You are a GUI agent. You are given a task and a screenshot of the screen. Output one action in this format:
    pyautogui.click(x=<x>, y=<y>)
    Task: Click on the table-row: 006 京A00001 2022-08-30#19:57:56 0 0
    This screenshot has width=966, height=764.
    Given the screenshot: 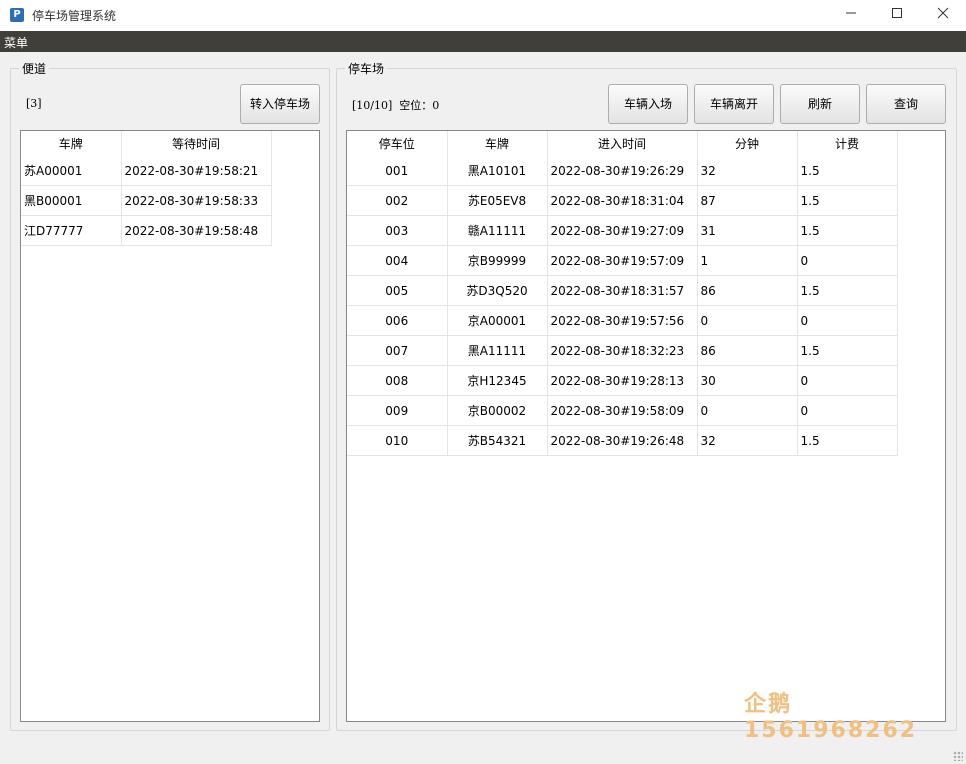 What is the action you would take?
    pyautogui.click(x=622, y=320)
    